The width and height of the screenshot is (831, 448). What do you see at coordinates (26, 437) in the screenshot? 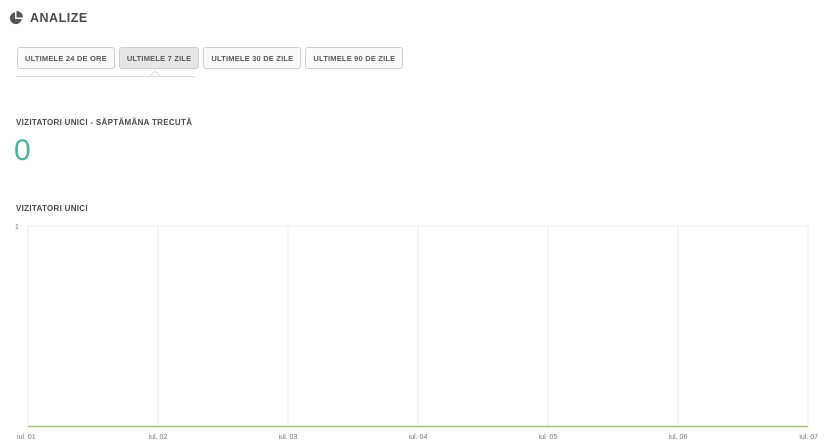
I see `x-tick-label: iul. 01` at bounding box center [26, 437].